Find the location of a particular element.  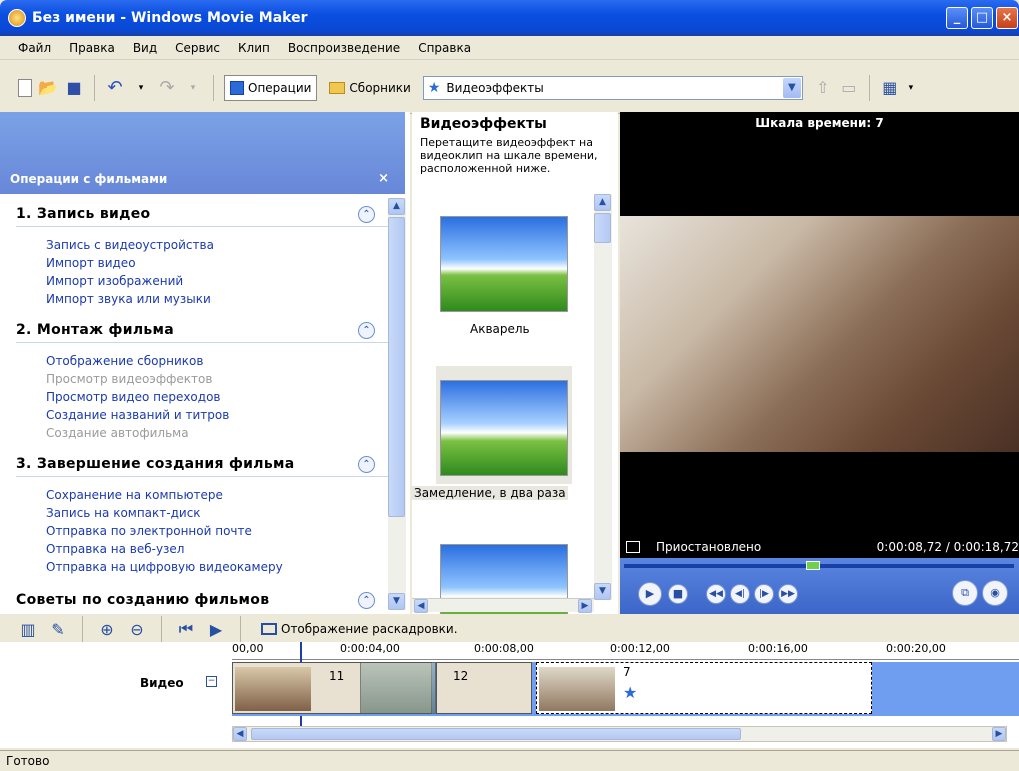

zoom-out-icon: ⊖ is located at coordinates (137, 629).